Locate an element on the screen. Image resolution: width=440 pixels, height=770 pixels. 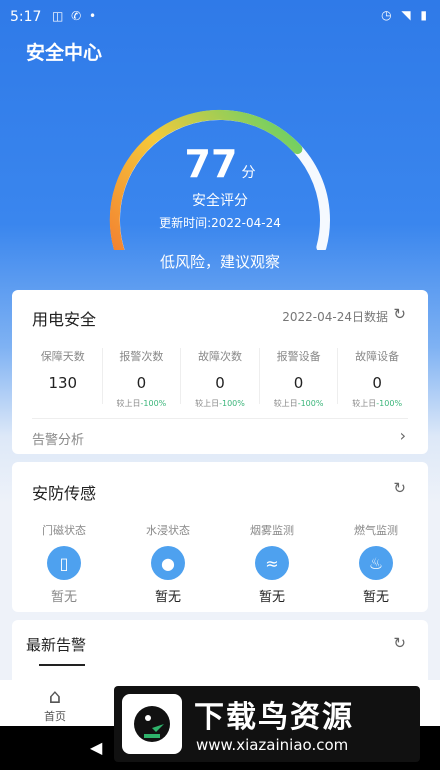
watermark-banner: 下载鸟资源 www.xiazainiao.com is located at coordinates (267, 724).